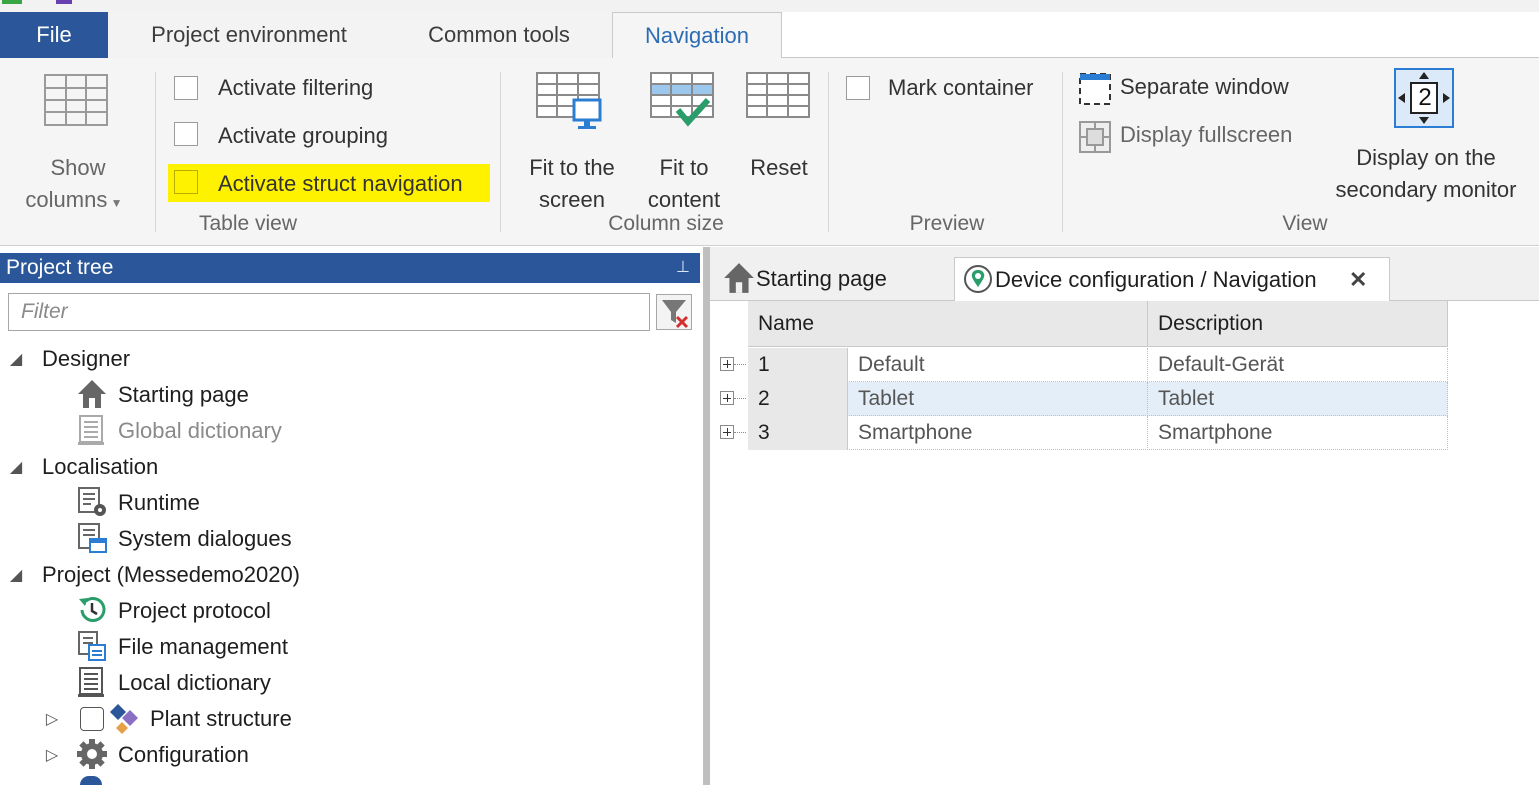 This screenshot has width=1539, height=785. Describe the element at coordinates (76, 100) in the screenshot. I see `columns-grid-icon` at that location.